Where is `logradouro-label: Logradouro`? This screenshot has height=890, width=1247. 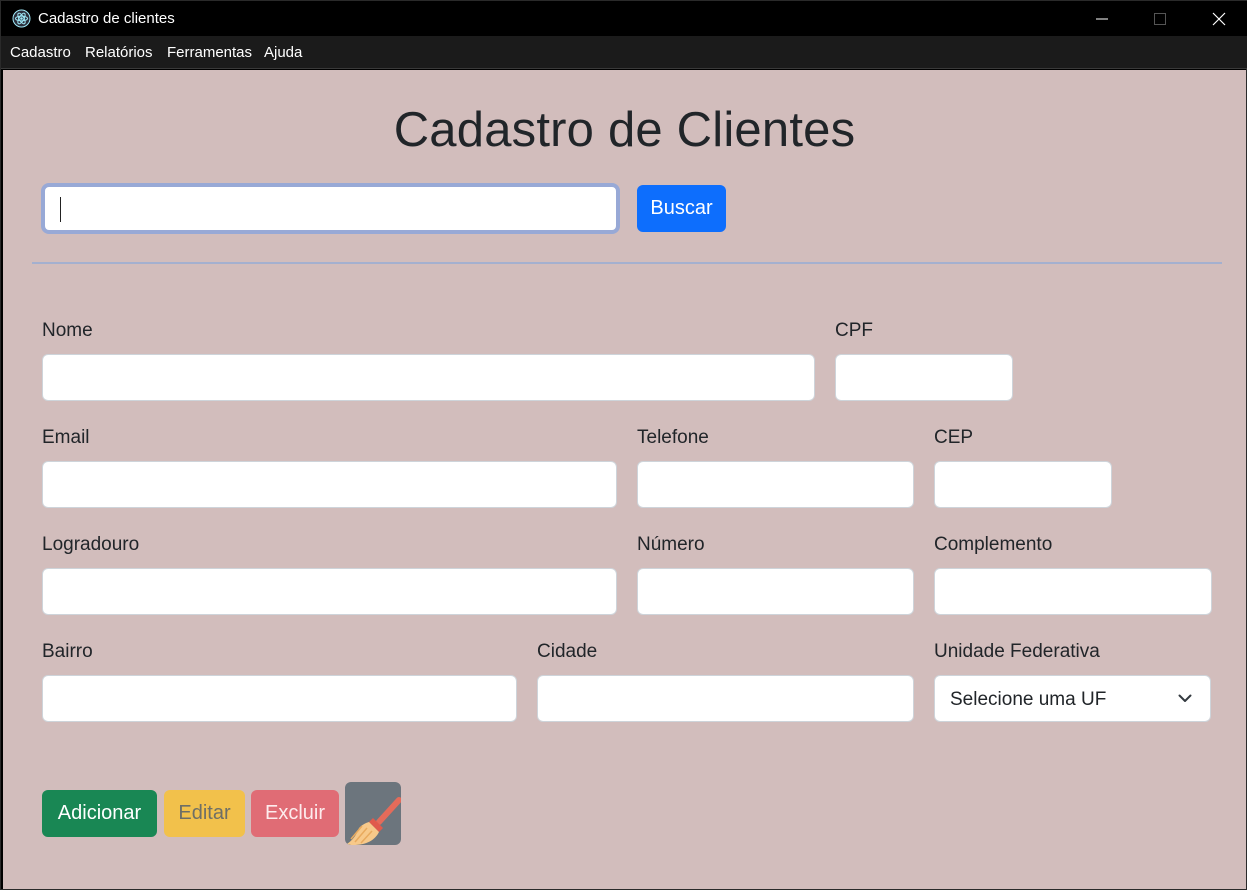 logradouro-label: Logradouro is located at coordinates (91, 544).